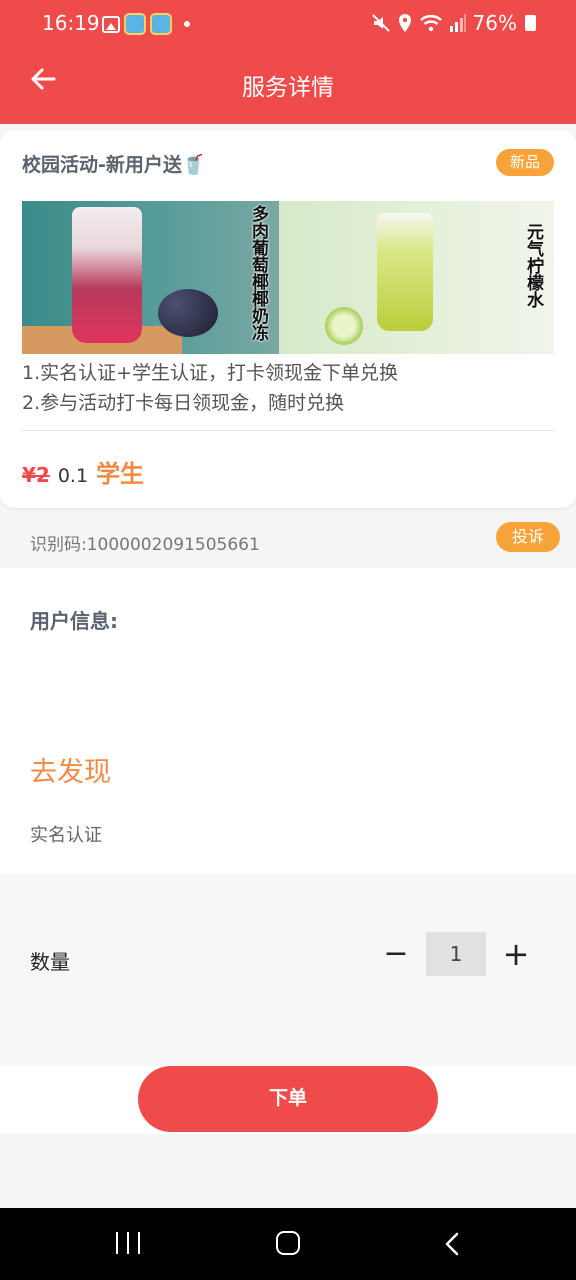 This screenshot has width=576, height=1280. What do you see at coordinates (533, 265) in the screenshot?
I see `banner-right-label: 元气柠檬水` at bounding box center [533, 265].